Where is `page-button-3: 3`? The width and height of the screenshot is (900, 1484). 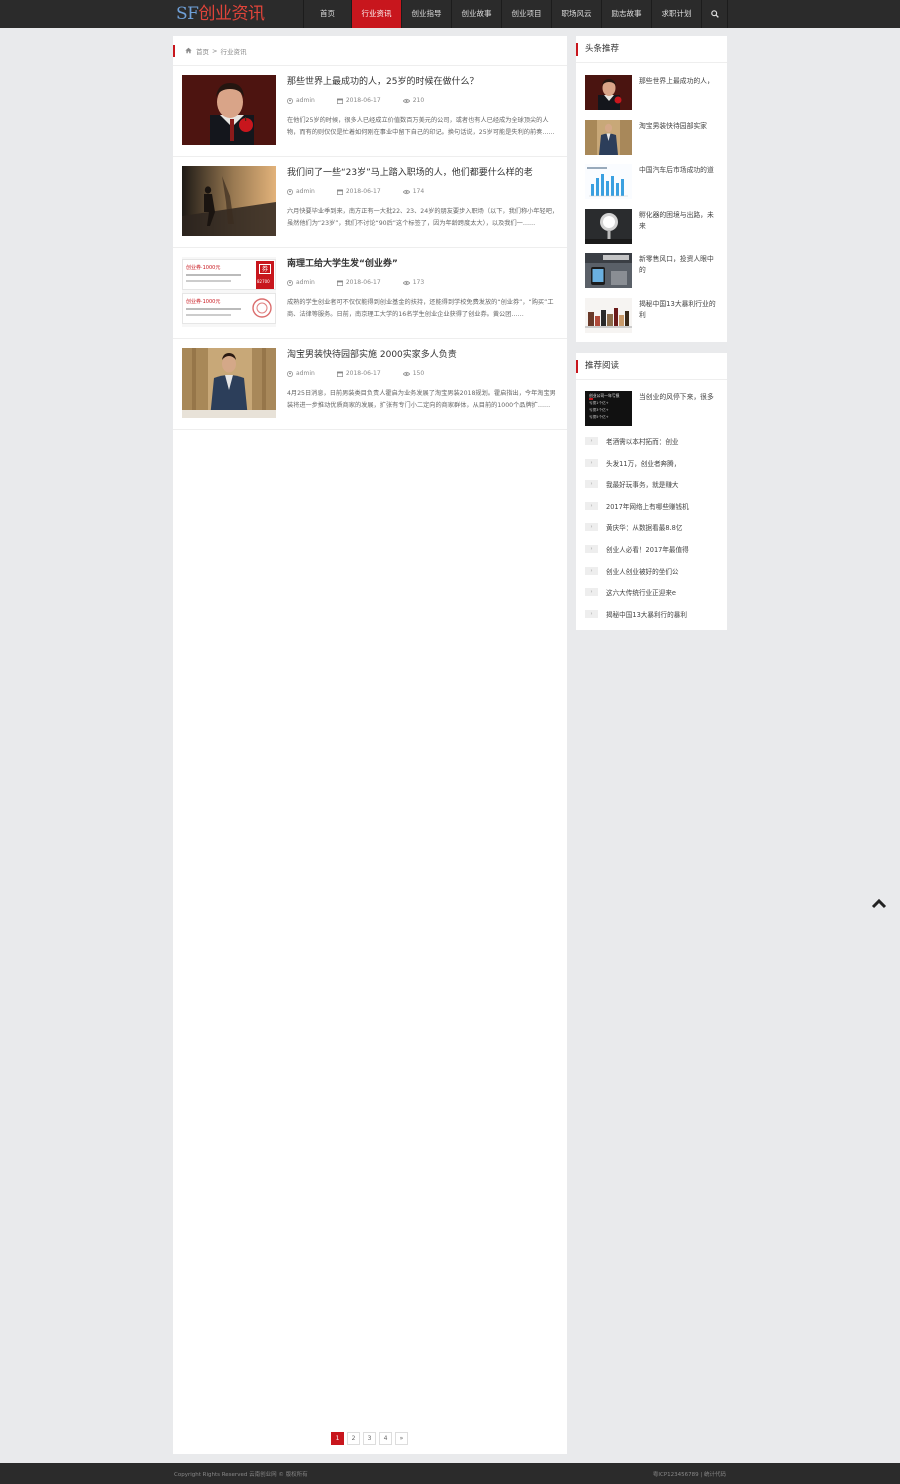 page-button-3: 3 is located at coordinates (369, 1438).